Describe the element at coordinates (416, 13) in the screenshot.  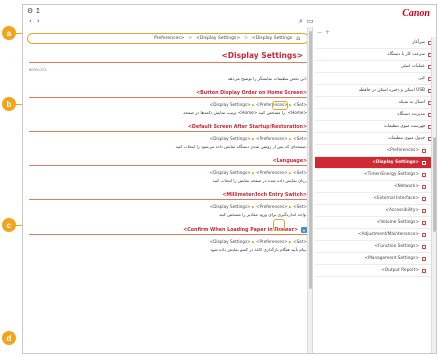
I see `canon-logo: Canon` at that location.